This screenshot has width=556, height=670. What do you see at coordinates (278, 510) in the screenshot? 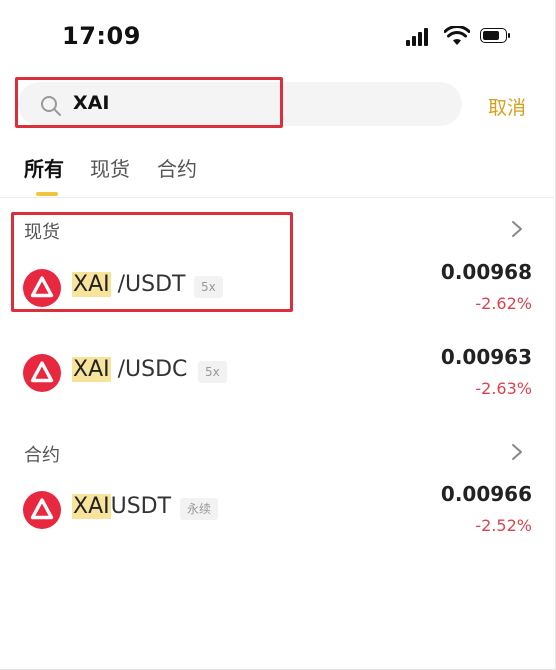
I see `list-item: XAIUSDT 永续 0.00966 -2.52%` at bounding box center [278, 510].